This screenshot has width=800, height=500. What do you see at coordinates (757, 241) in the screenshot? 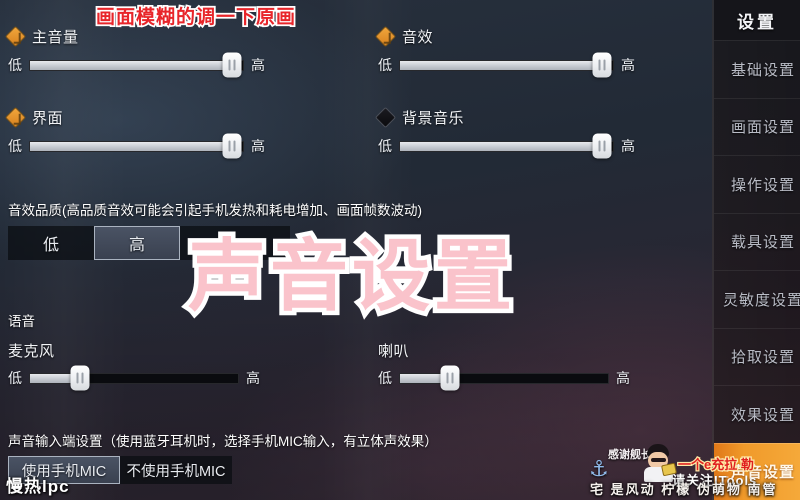
I see `sidebar-item-vehicle: 载具设置` at bounding box center [757, 241].